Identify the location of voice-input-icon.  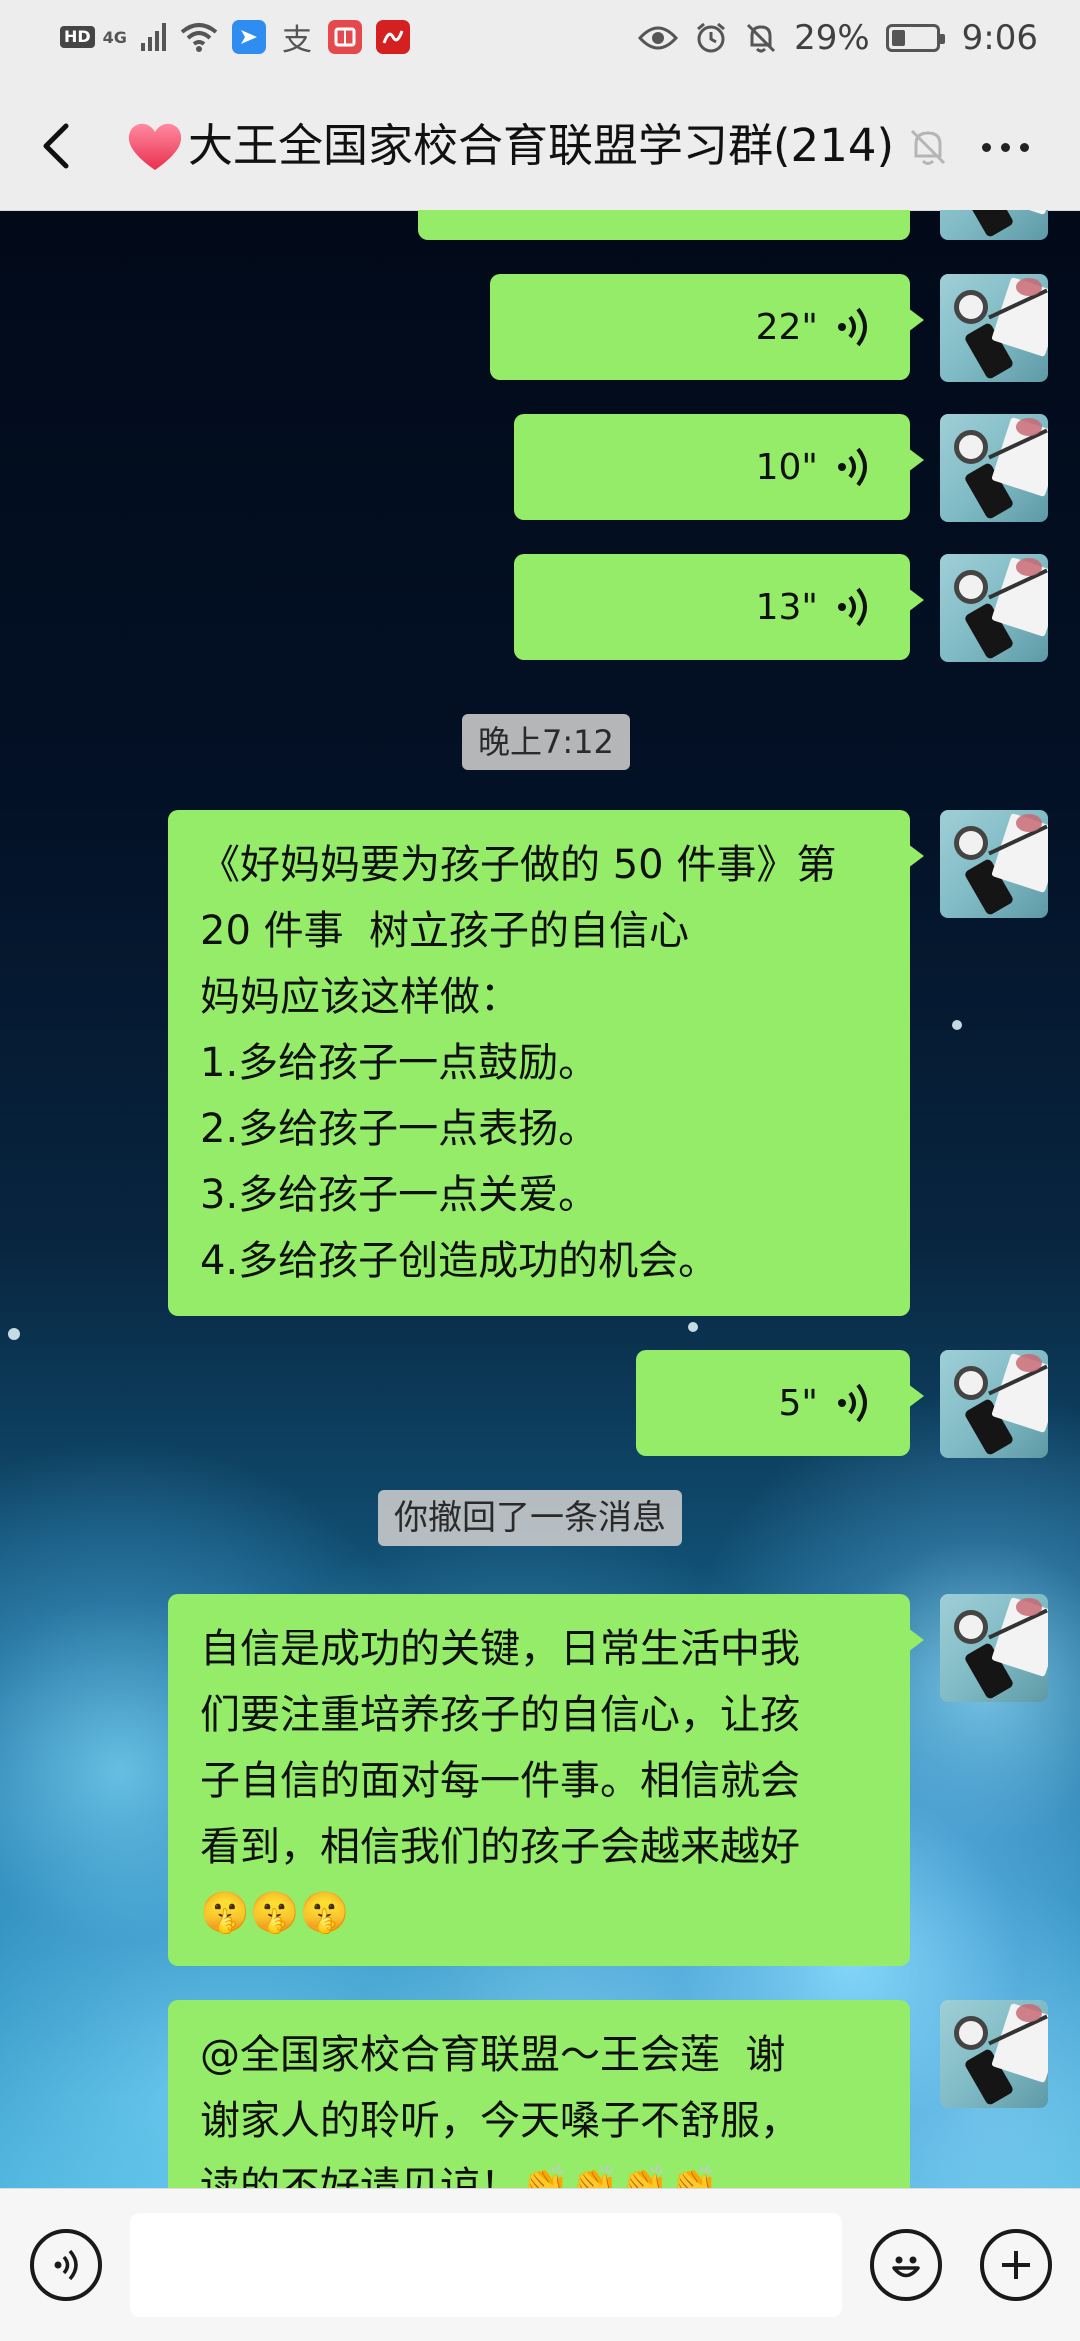
(66, 2265).